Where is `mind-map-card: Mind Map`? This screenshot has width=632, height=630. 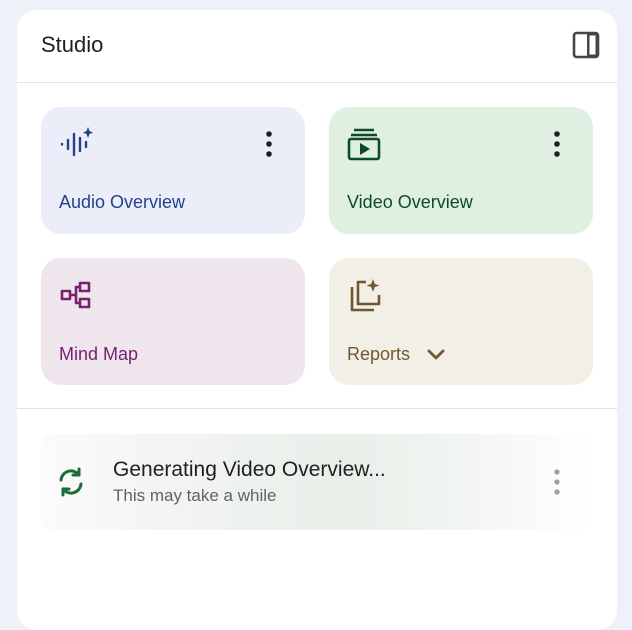
mind-map-card: Mind Map is located at coordinates (173, 321).